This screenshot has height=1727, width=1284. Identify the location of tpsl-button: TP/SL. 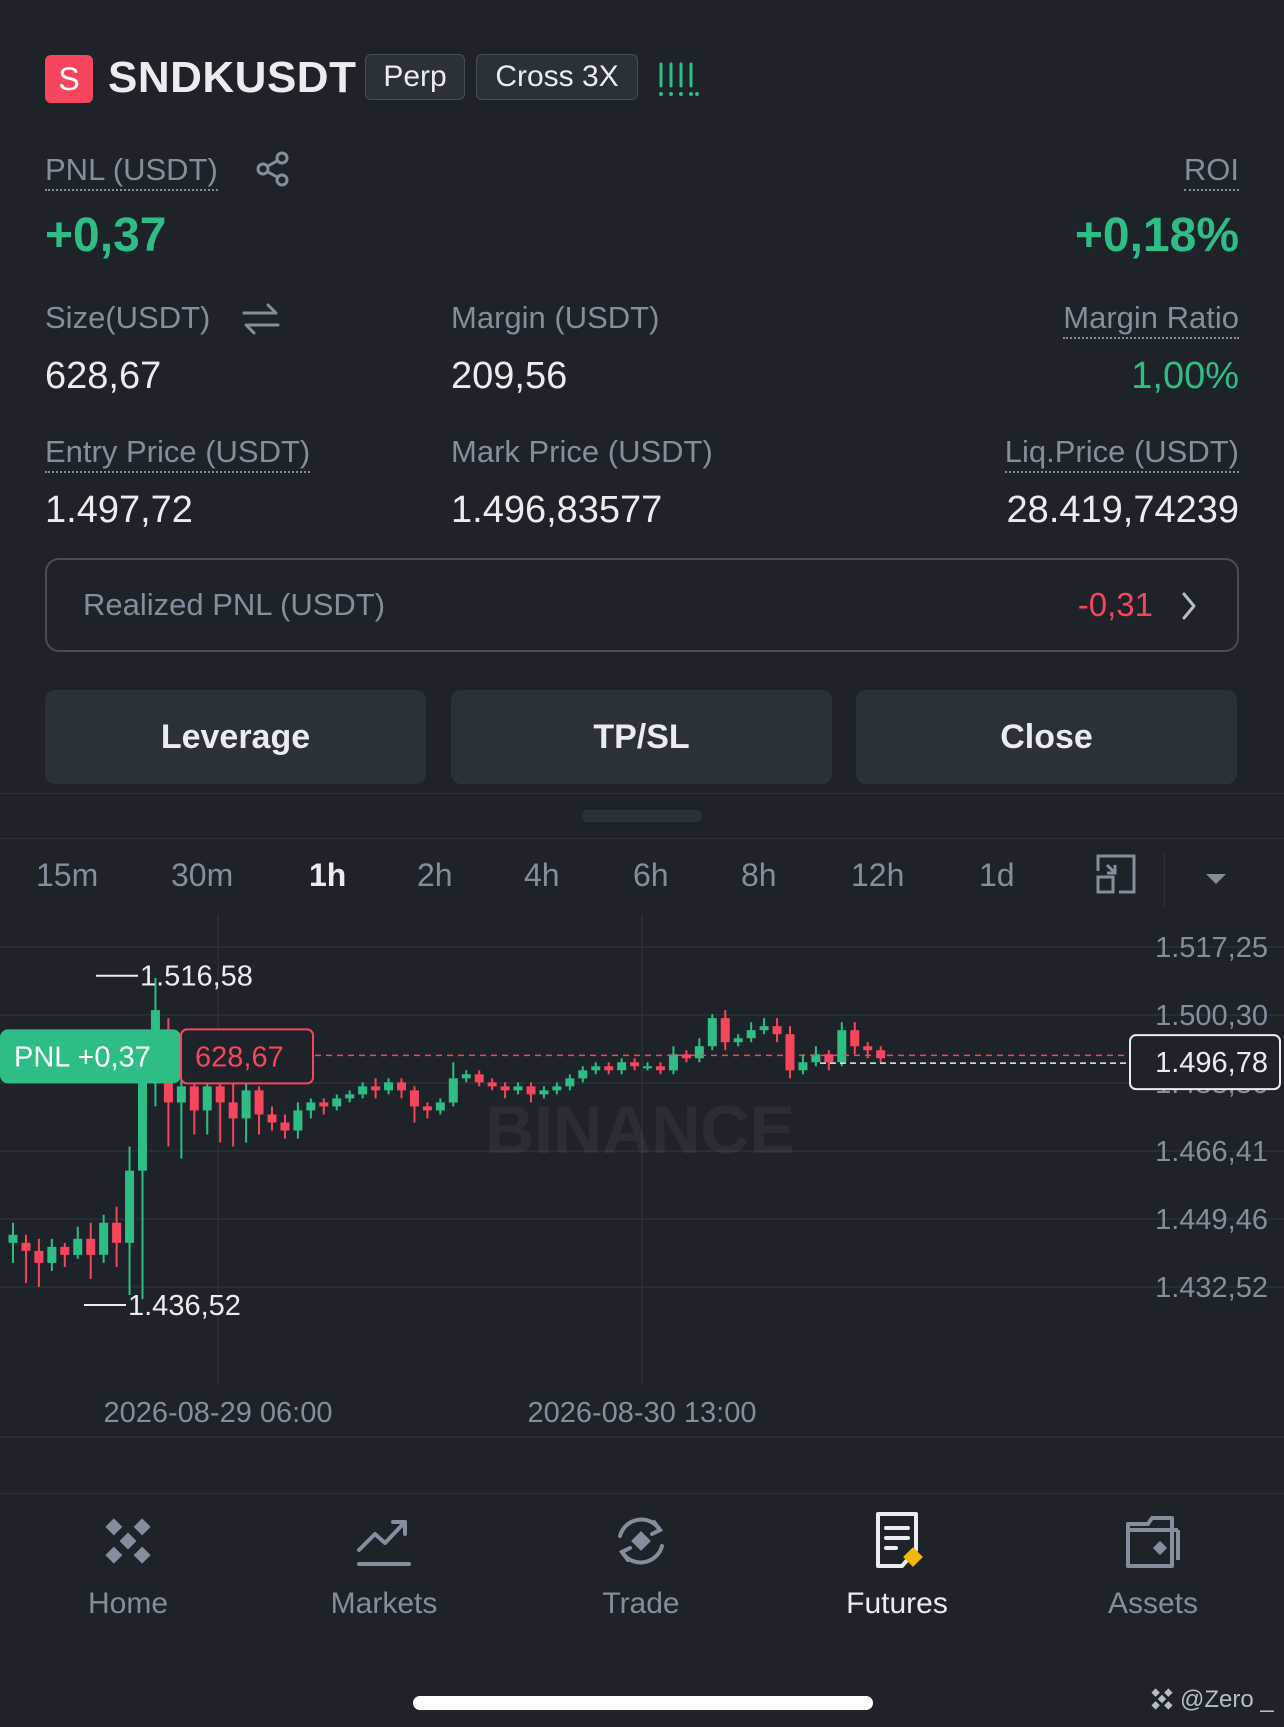
(641, 737).